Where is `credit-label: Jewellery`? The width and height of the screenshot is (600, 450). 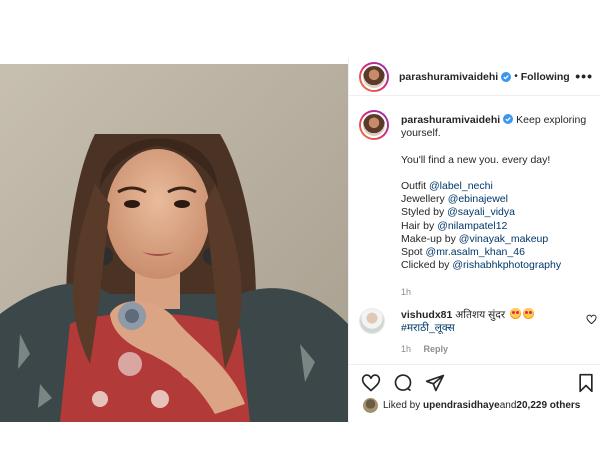
credit-label: Jewellery is located at coordinates (424, 199).